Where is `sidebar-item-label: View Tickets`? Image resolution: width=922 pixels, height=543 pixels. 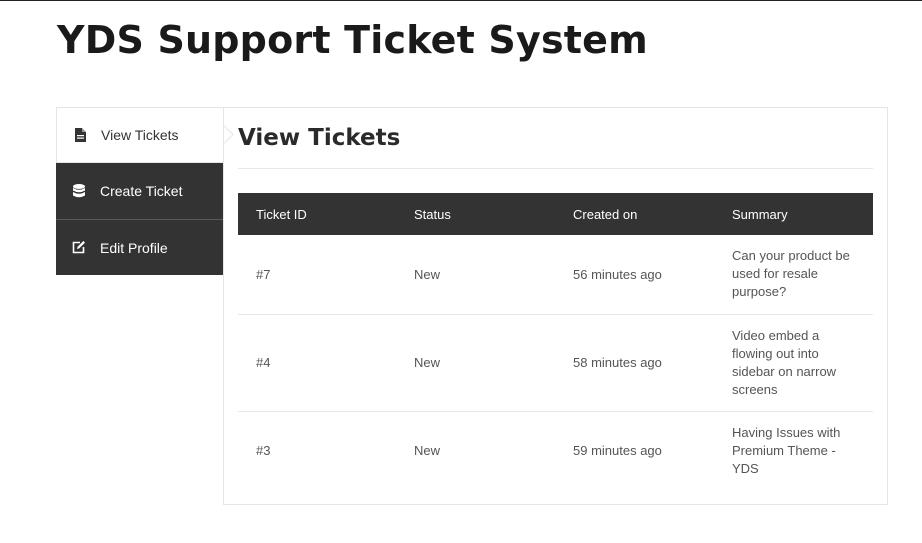 sidebar-item-label: View Tickets is located at coordinates (140, 135).